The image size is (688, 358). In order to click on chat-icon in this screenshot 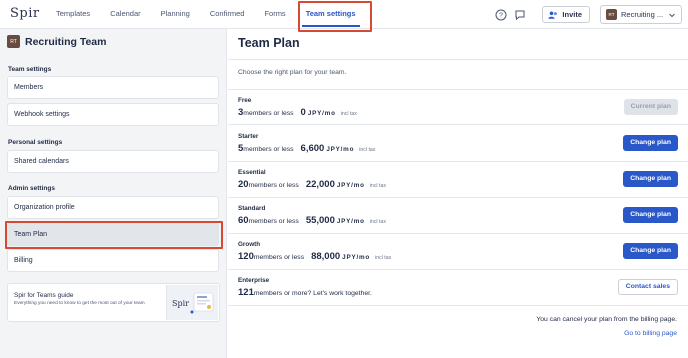, I will do `click(520, 15)`.